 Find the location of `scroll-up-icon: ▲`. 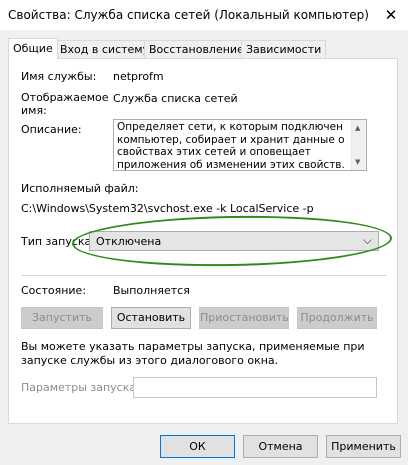

scroll-up-icon: ▲ is located at coordinates (357, 128).